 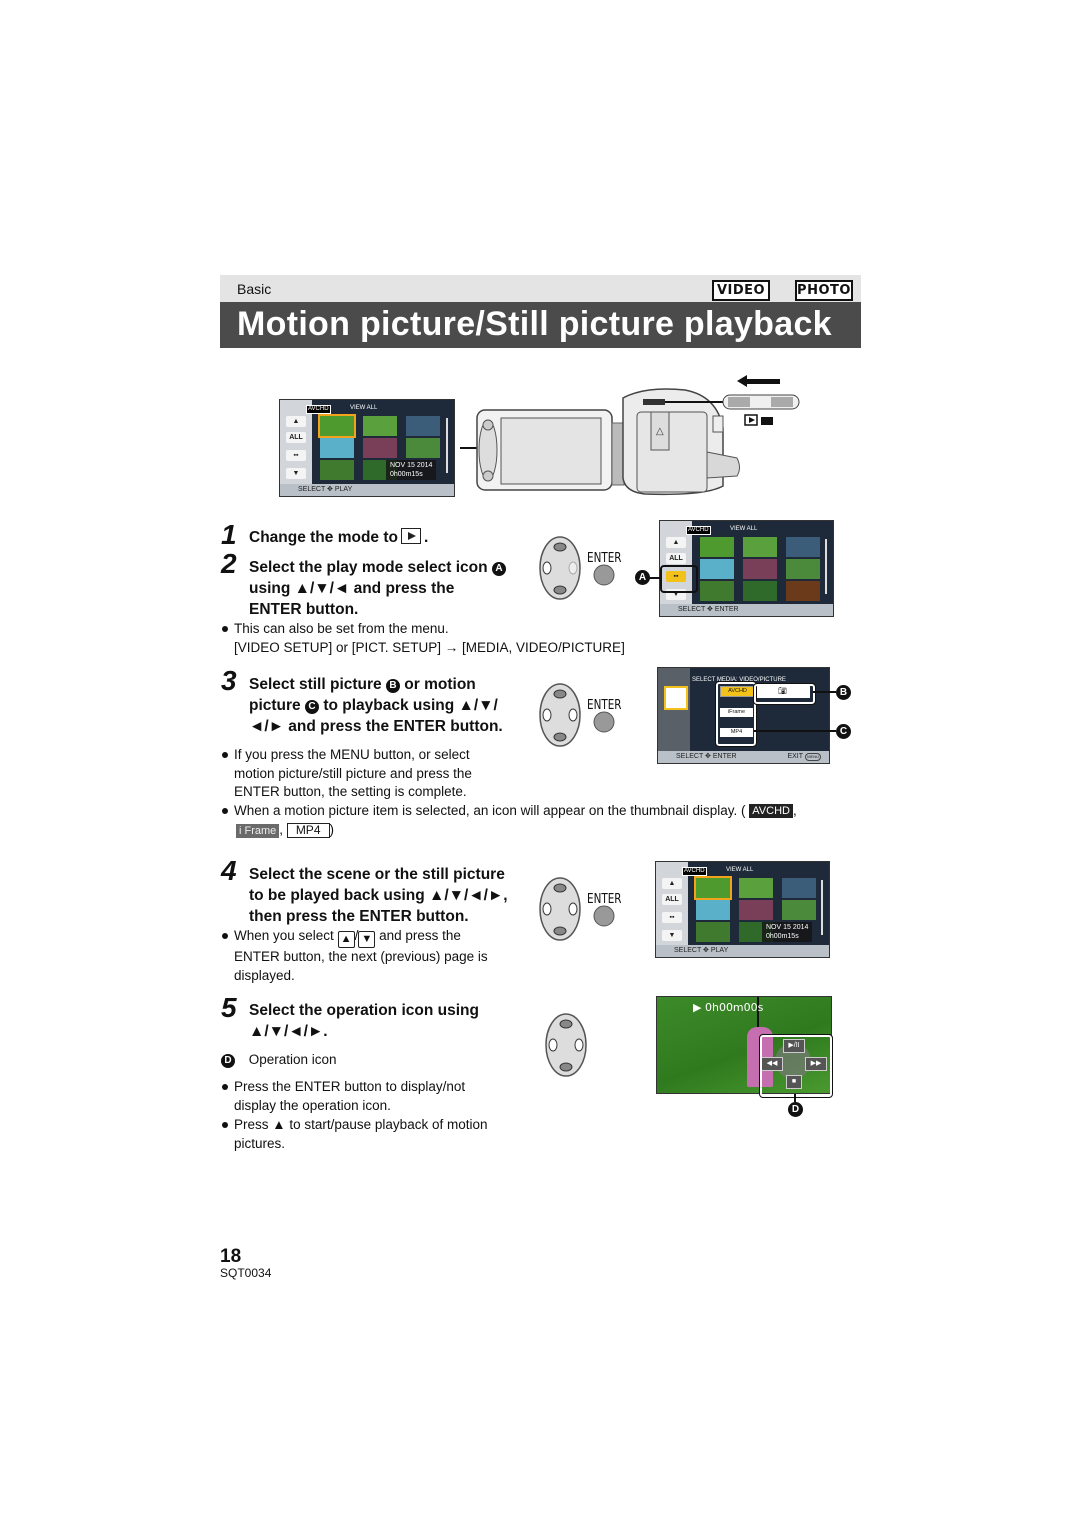 What do you see at coordinates (813, 757) in the screenshot?
I see `menu-icon: MENU` at bounding box center [813, 757].